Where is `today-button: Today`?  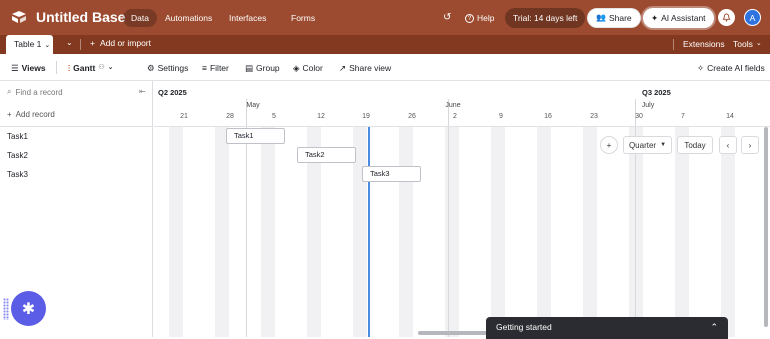 today-button: Today is located at coordinates (695, 145).